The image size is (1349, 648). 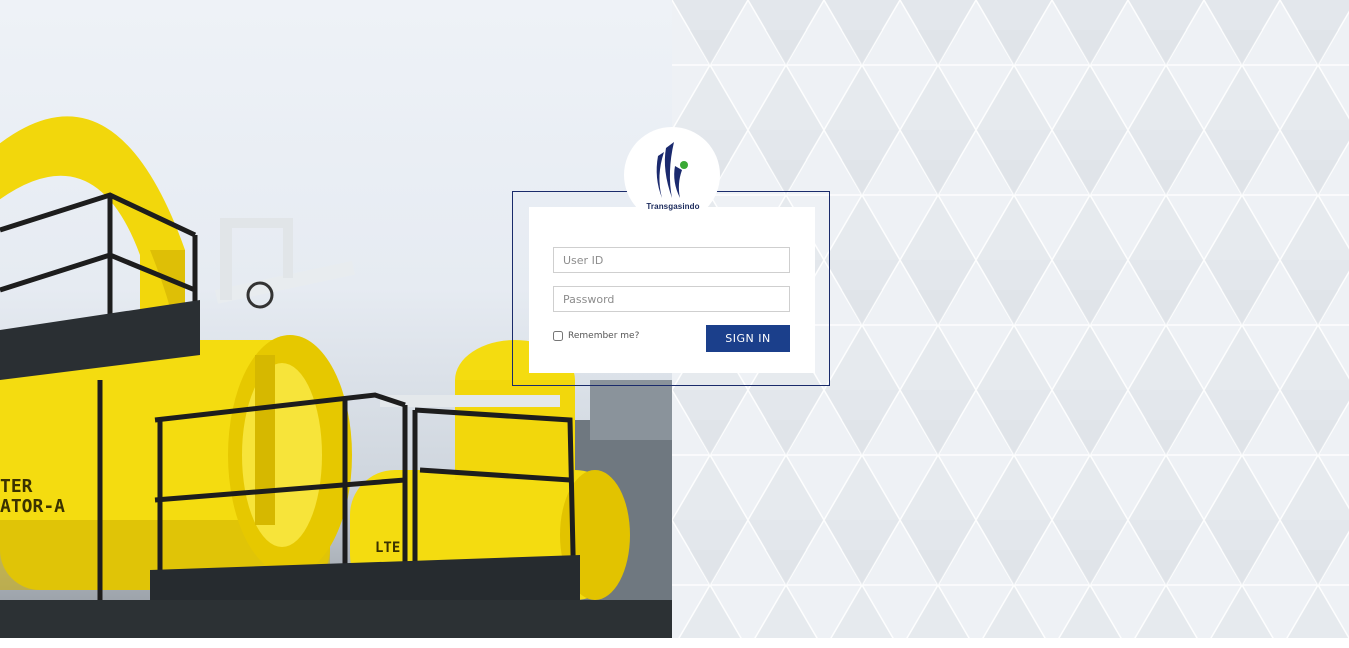 What do you see at coordinates (387, 548) in the screenshot?
I see `svg-text: LTE` at bounding box center [387, 548].